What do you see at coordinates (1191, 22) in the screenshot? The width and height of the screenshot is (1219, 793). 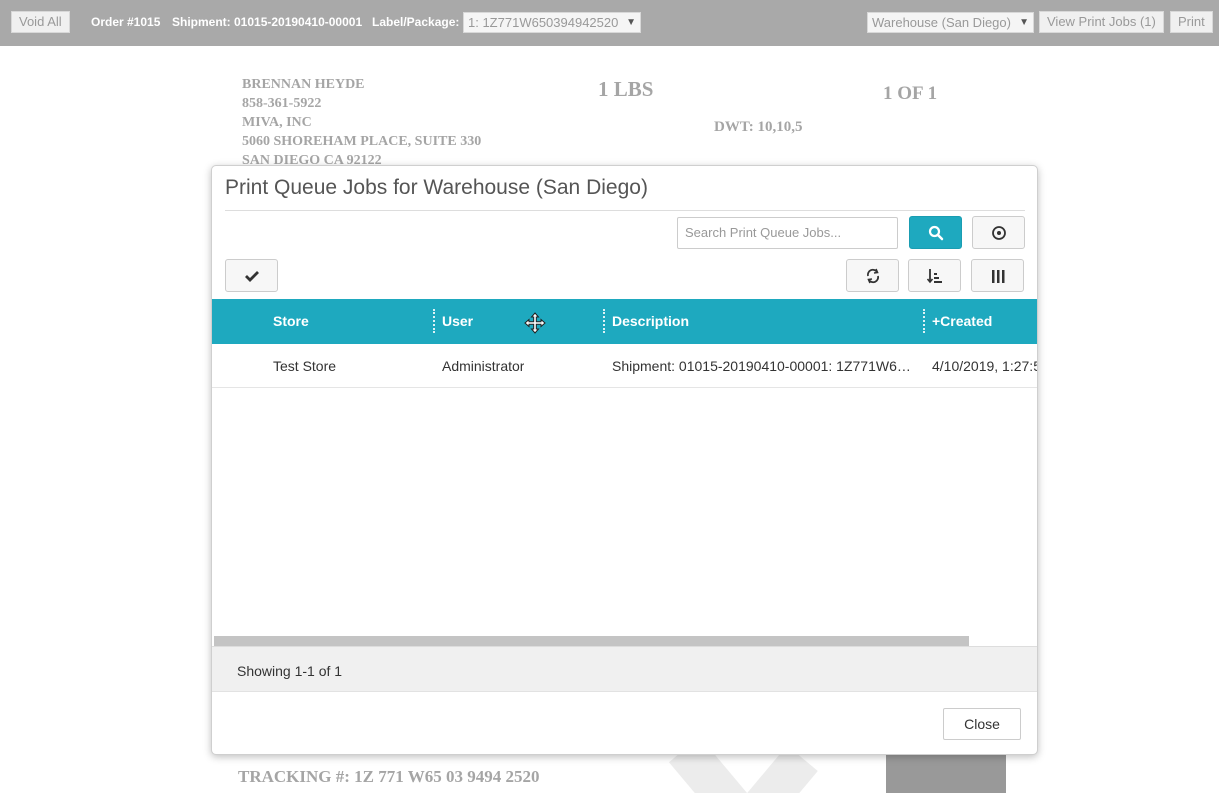 I see `print-button: Print` at bounding box center [1191, 22].